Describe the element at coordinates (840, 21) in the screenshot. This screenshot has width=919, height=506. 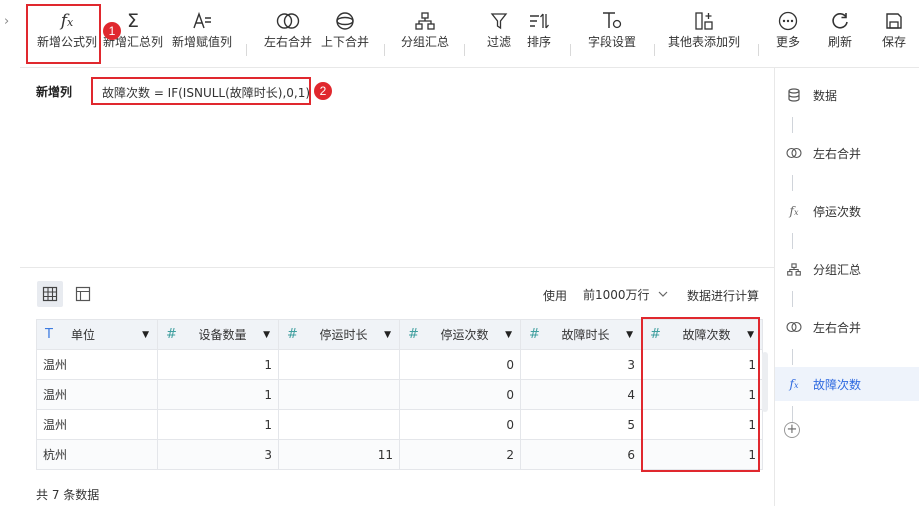
I see `refresh-icon` at that location.